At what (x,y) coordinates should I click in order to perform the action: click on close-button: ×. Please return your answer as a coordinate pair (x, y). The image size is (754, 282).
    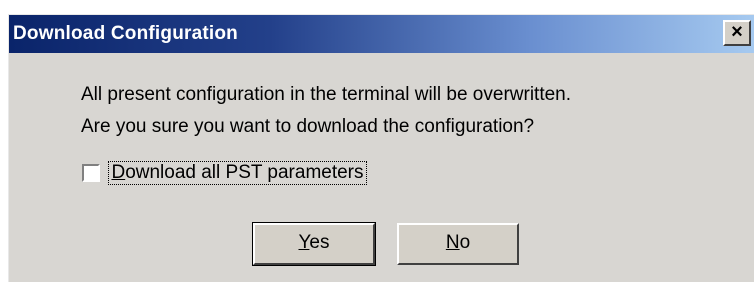
    Looking at the image, I should click on (737, 33).